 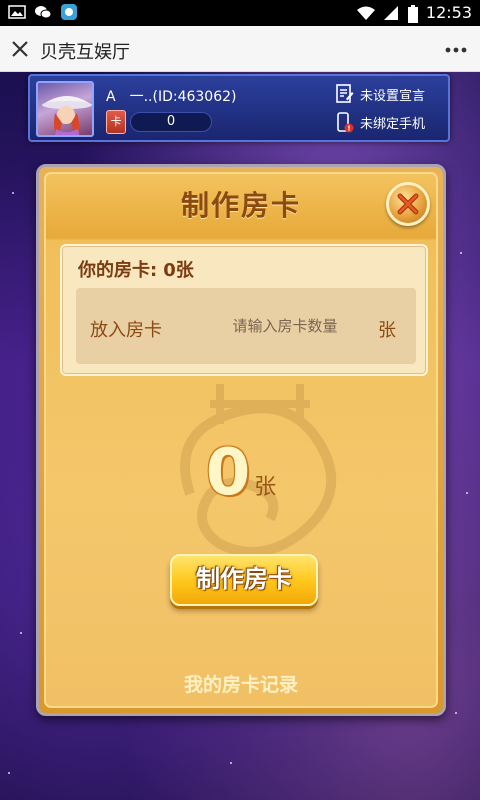 I want to click on set-declaration-link: 未设置宣言, so click(x=380, y=94).